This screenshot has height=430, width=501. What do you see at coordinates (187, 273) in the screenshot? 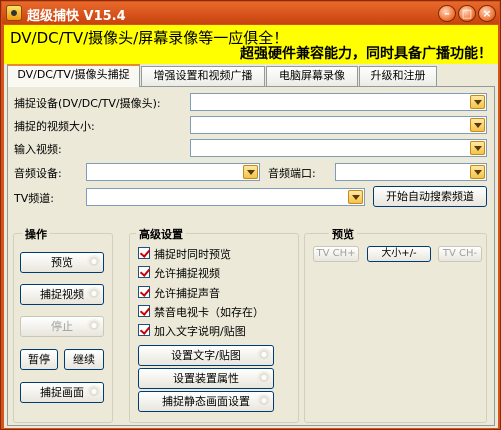
I see `checkbox-label: 允许捕捉视频` at bounding box center [187, 273].